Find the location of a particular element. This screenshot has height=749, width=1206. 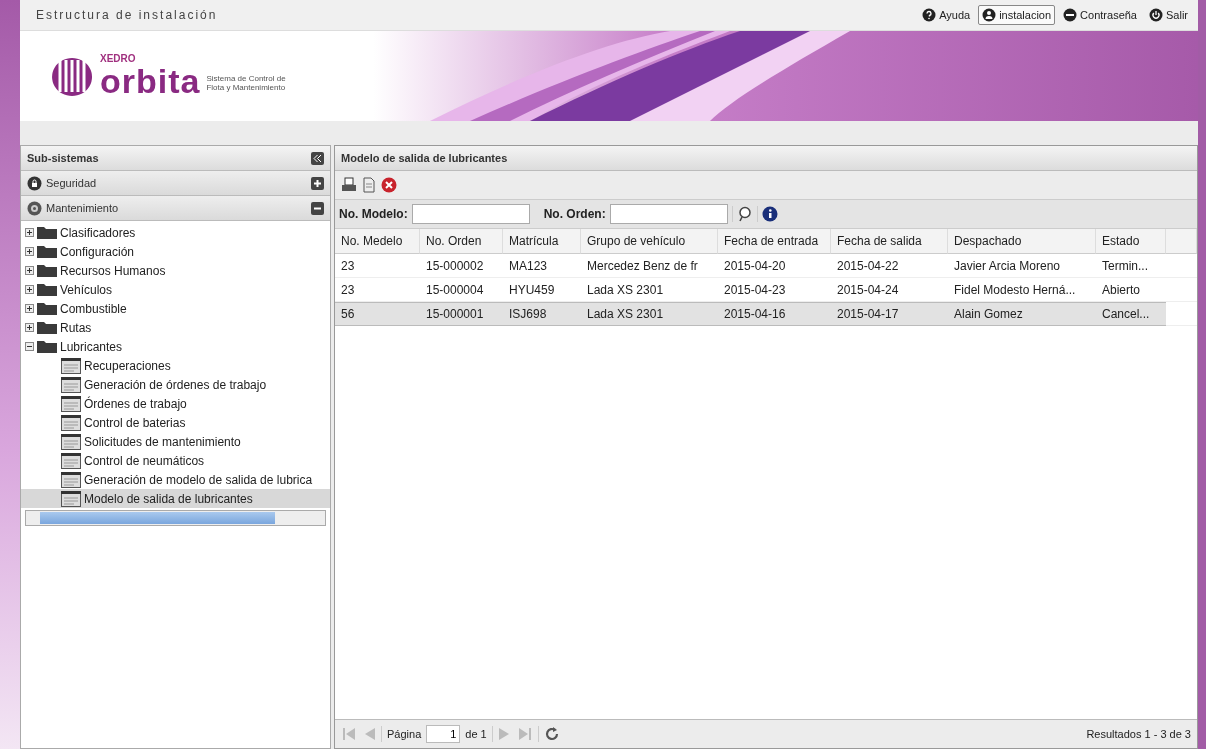

plus-icon is located at coordinates (317, 183).